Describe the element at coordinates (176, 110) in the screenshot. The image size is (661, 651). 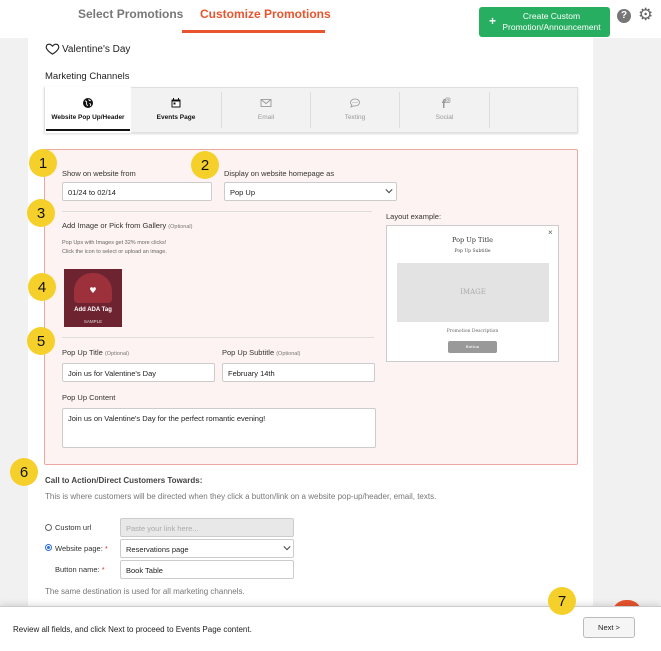
I see `channel-tab-events: Events Page` at that location.